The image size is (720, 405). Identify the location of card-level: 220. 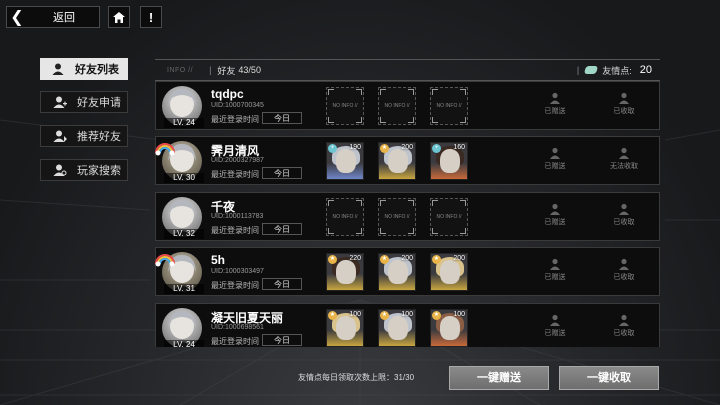
(355, 258).